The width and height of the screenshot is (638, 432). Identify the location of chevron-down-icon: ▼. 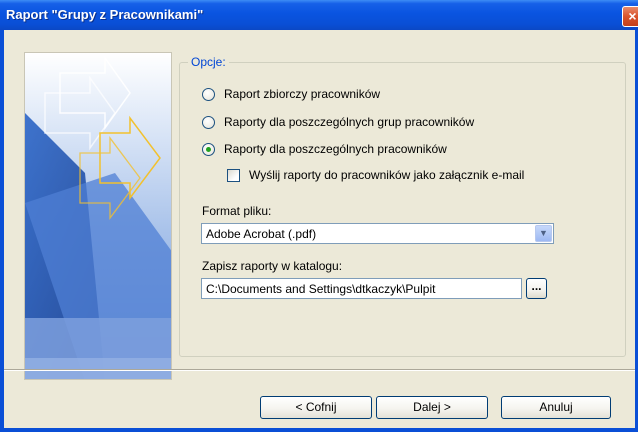
(543, 233).